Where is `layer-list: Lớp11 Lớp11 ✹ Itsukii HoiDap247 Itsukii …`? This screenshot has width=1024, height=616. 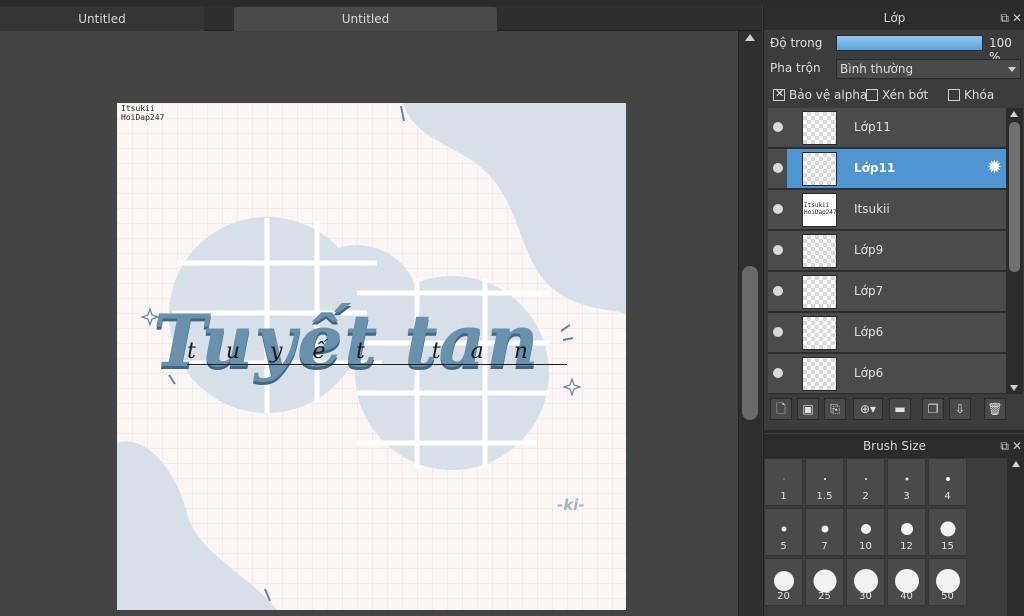
layer-list: Lớp11 Lớp11 ✹ Itsukii HoiDap247 Itsukii … is located at coordinates (887, 251).